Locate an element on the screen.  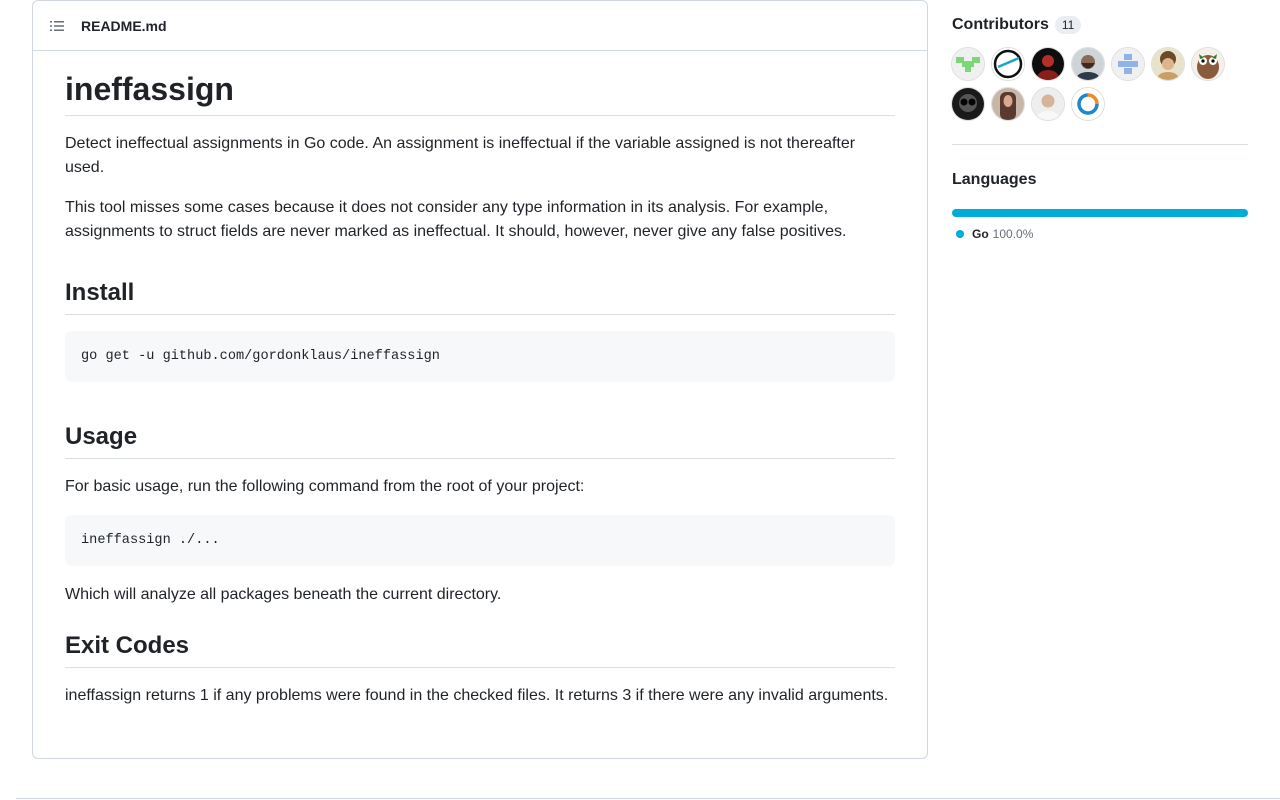
go-language-dot is located at coordinates (960, 234).